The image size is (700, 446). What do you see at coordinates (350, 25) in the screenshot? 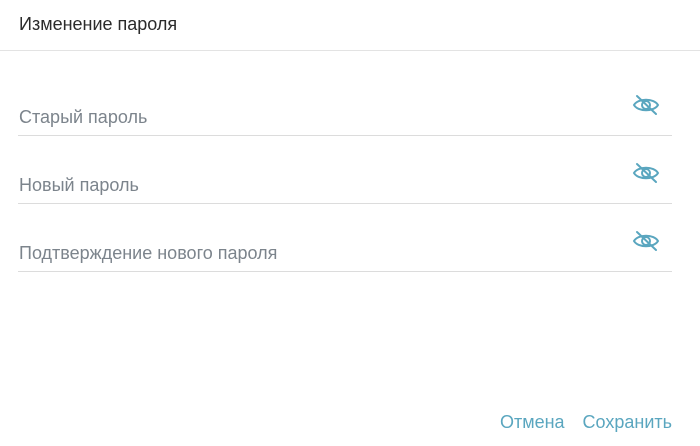
I see `dialog-header: Изменение пароля` at bounding box center [350, 25].